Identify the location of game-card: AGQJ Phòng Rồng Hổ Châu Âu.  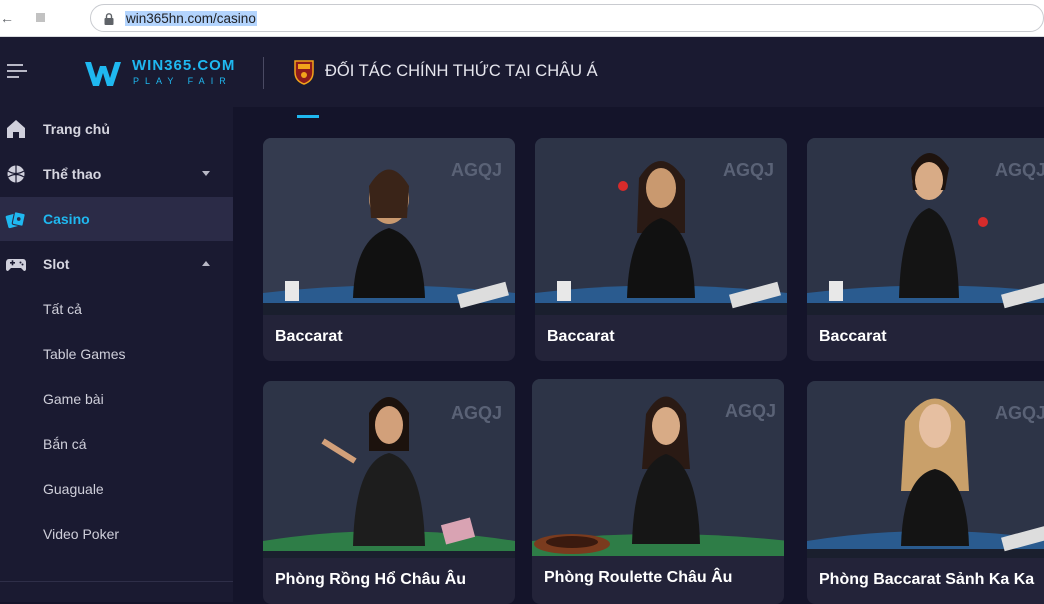
(389, 492).